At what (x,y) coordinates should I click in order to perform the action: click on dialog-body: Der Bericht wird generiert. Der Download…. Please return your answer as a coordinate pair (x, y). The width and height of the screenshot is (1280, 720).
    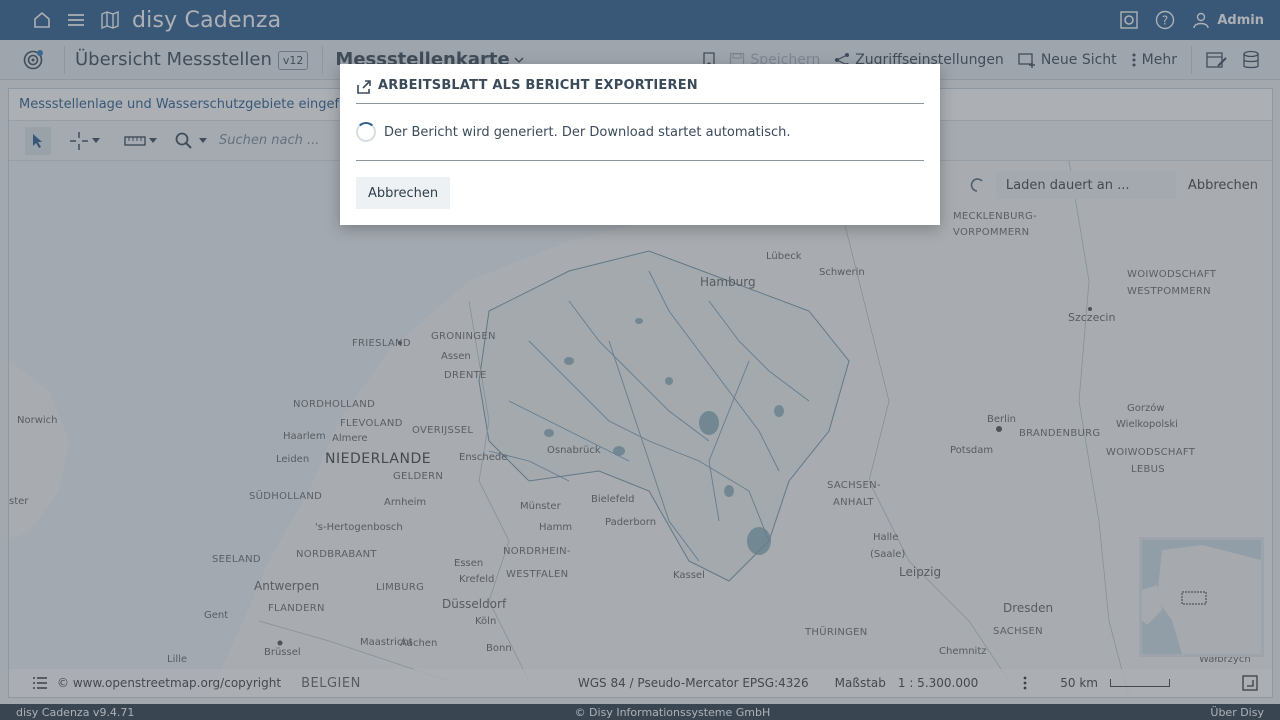
    Looking at the image, I should click on (640, 132).